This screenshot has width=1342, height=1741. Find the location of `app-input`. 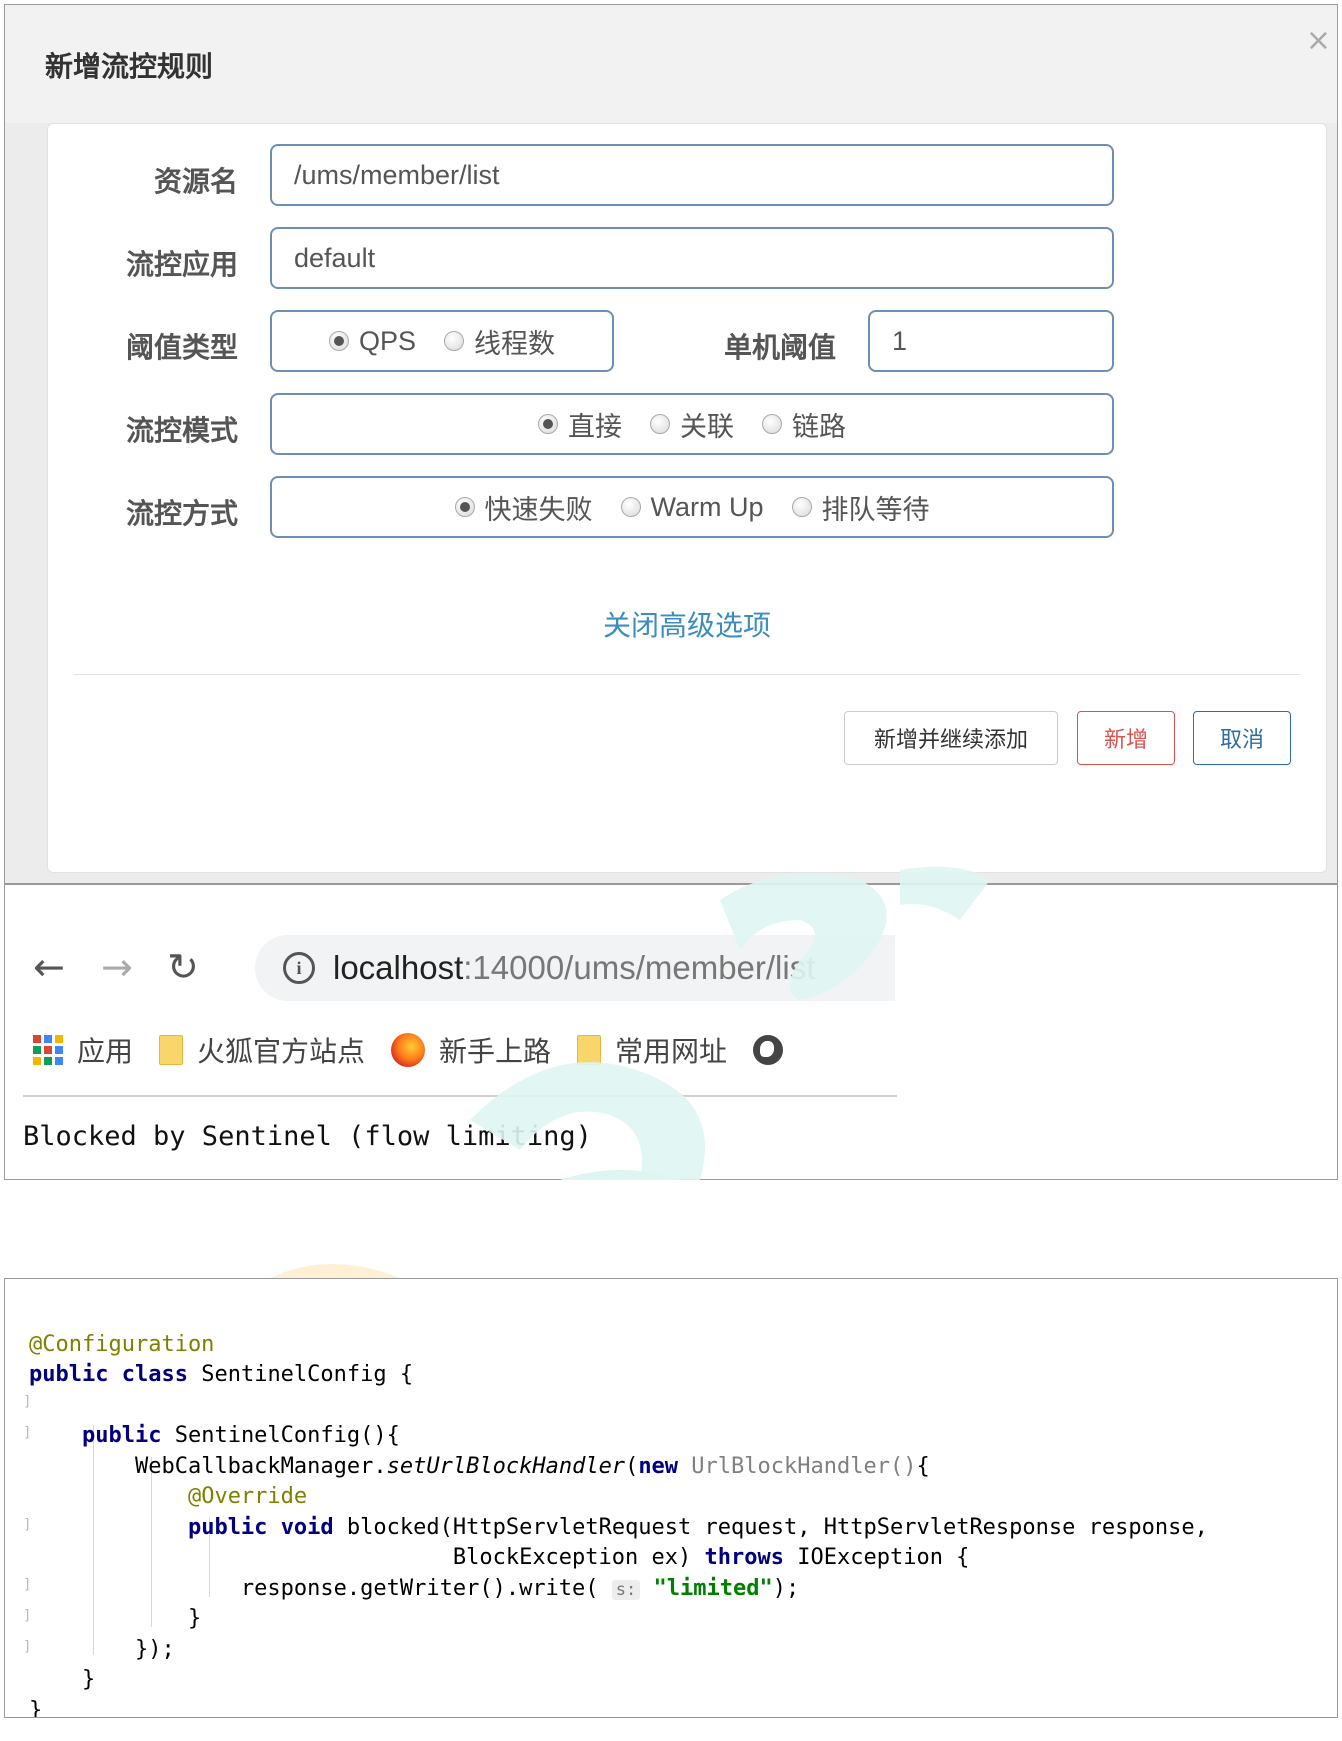

app-input is located at coordinates (692, 258).